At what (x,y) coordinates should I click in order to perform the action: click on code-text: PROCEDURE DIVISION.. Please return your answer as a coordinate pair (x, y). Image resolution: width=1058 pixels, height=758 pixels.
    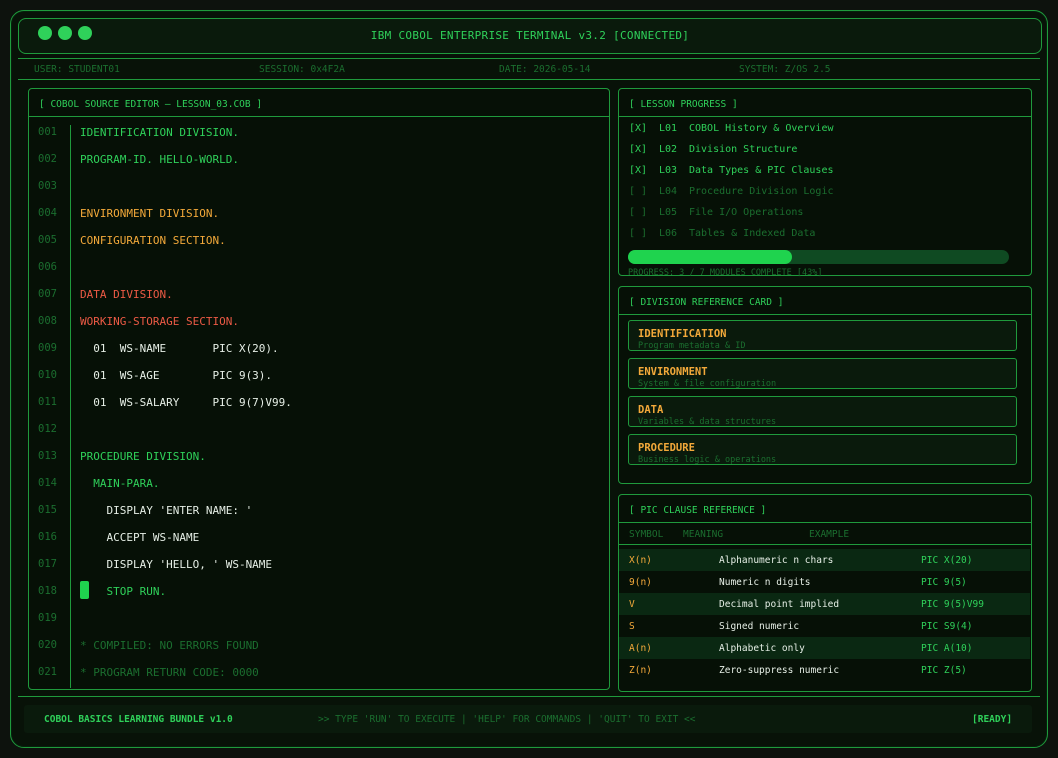
    Looking at the image, I should click on (143, 456).